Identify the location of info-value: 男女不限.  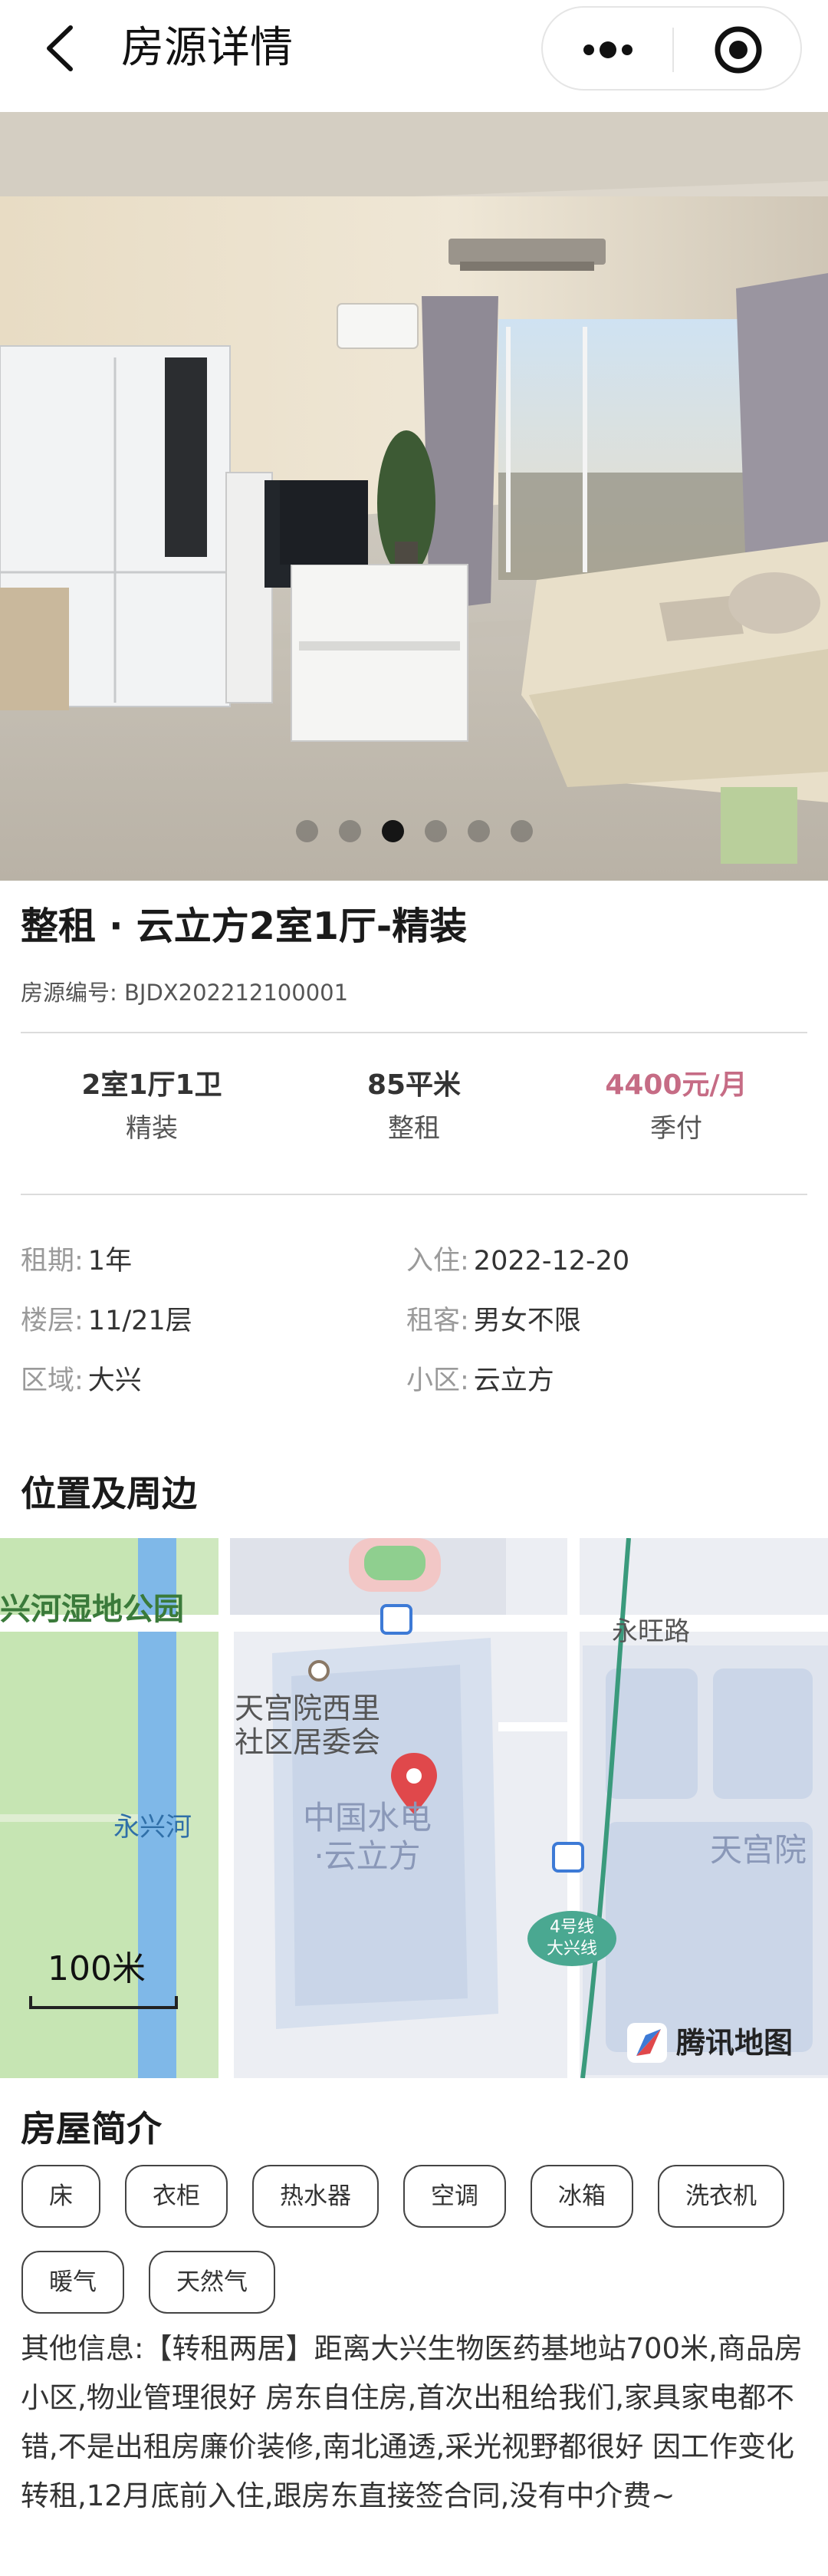
(527, 1321).